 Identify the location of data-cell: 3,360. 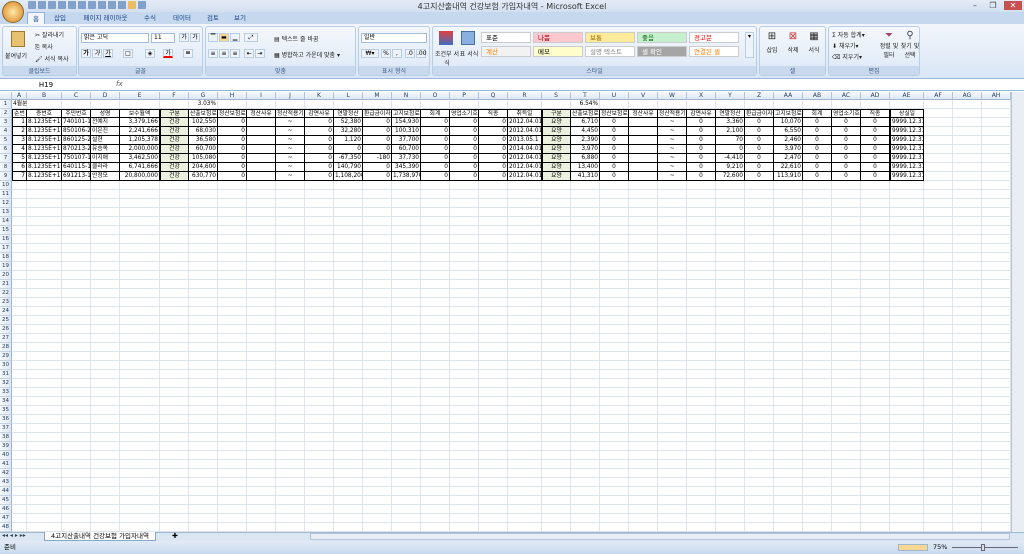
(730, 122).